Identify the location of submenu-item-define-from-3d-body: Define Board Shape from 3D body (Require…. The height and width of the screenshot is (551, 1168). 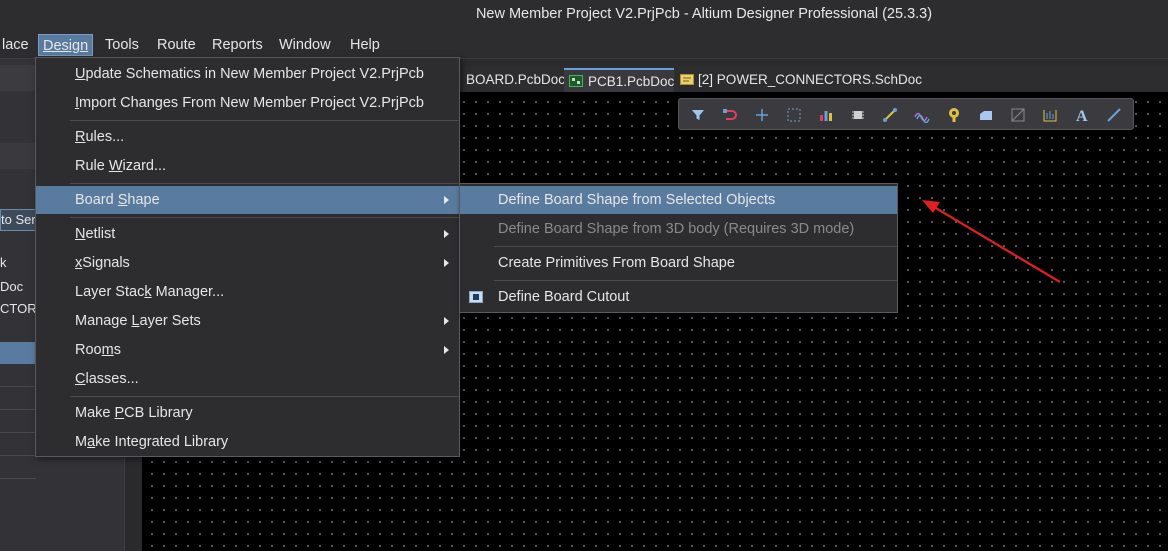
(676, 229).